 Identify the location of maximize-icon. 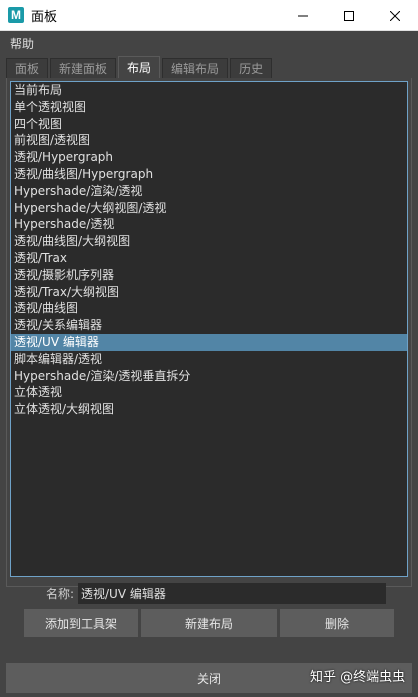
(349, 15).